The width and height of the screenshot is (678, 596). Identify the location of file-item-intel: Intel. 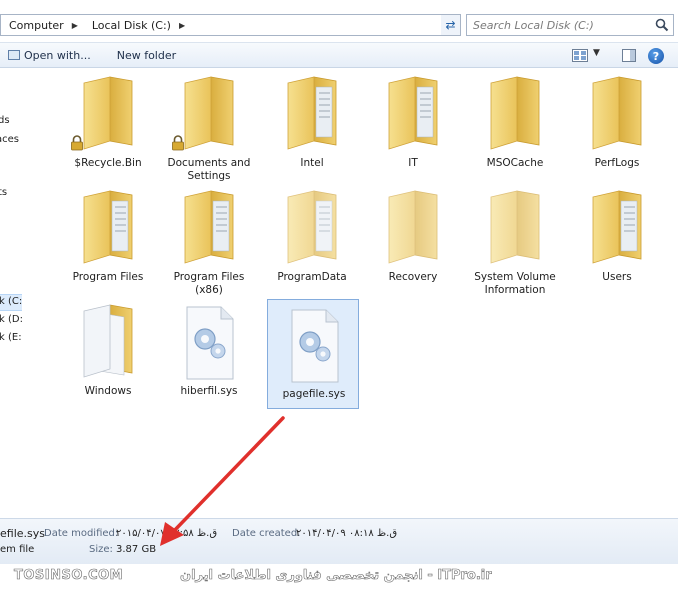
(312, 124).